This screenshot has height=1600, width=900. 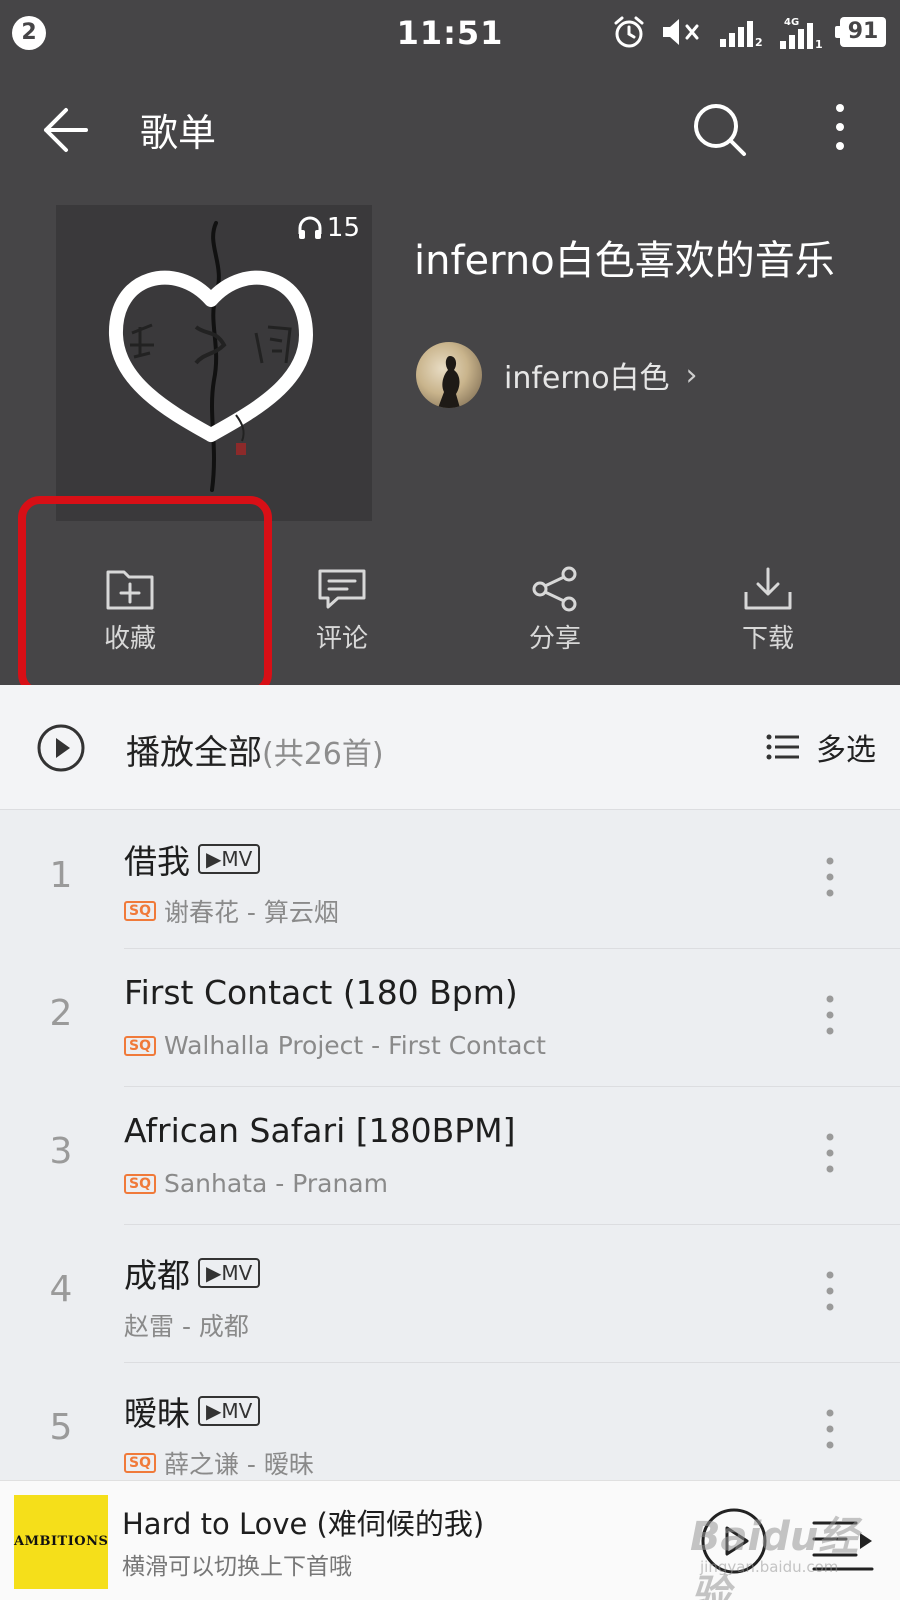 What do you see at coordinates (741, 34) in the screenshot?
I see `signal-sim1-icon: 2` at bounding box center [741, 34].